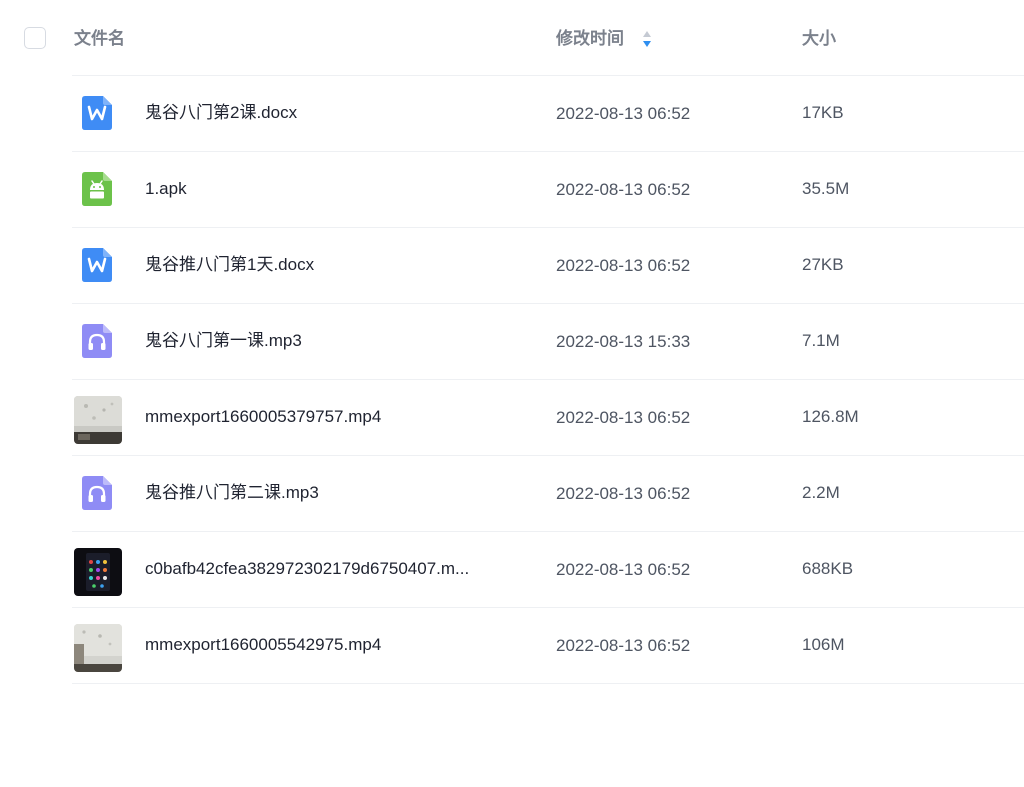 The image size is (1024, 787). Describe the element at coordinates (166, 189) in the screenshot. I see `file-name: 1.apk` at that location.